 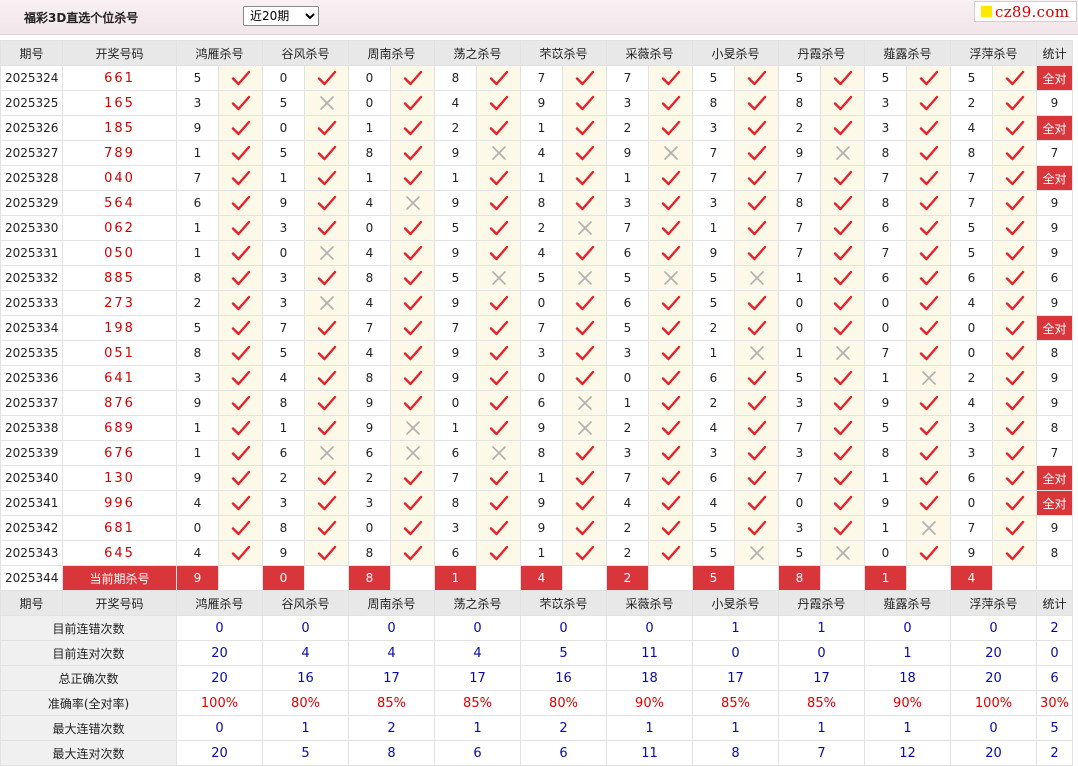 What do you see at coordinates (88, 653) in the screenshot?
I see `summary-label: 目前连对次数` at bounding box center [88, 653].